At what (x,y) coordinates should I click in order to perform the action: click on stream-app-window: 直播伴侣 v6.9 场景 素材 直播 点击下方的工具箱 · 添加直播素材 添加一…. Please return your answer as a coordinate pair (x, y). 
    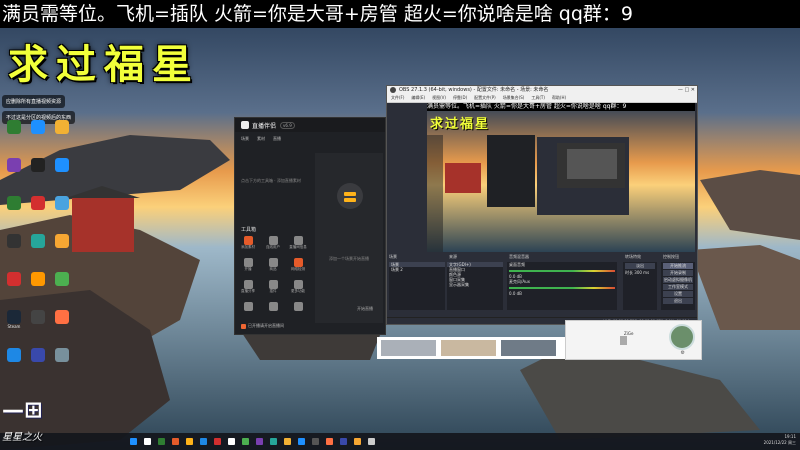
    Looking at the image, I should click on (310, 226).